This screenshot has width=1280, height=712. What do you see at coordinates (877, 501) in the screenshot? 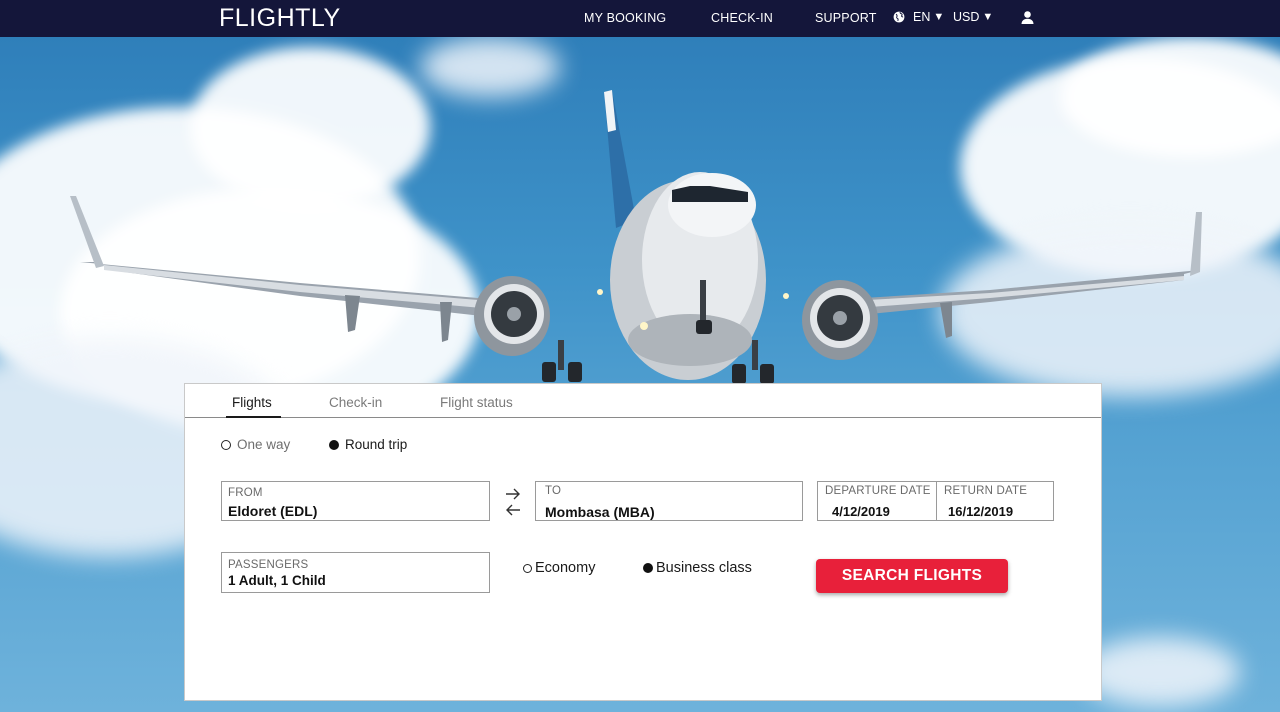
I see `departure-date-field: DEPARTURE DATE 4/12/2019` at bounding box center [877, 501].